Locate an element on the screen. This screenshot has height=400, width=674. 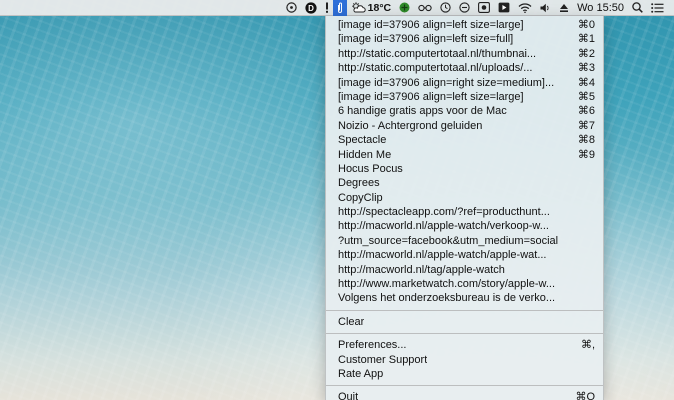
history-item-shortcut: ⌘7 is located at coordinates (586, 125).